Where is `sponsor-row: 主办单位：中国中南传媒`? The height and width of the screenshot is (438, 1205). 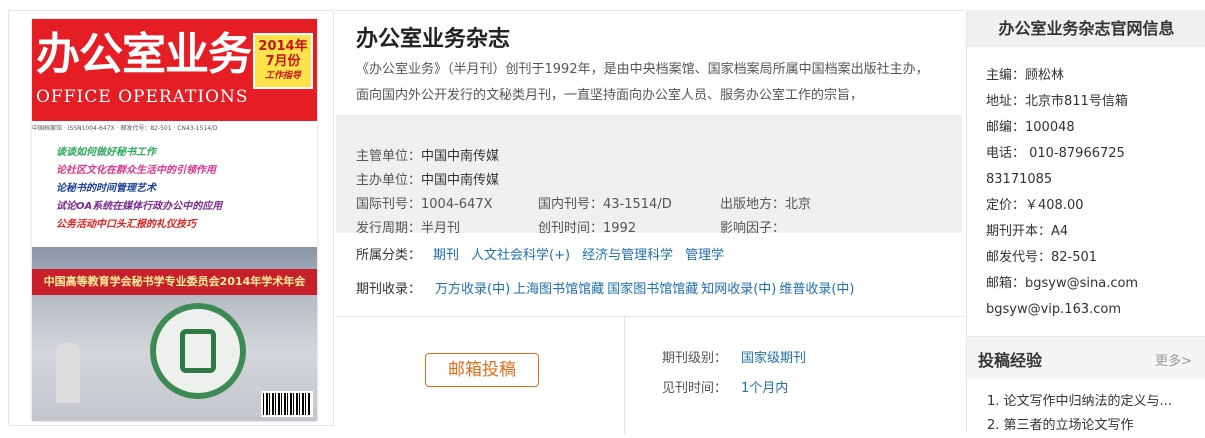
sponsor-row: 主办单位：中国中南传媒 is located at coordinates (427, 178).